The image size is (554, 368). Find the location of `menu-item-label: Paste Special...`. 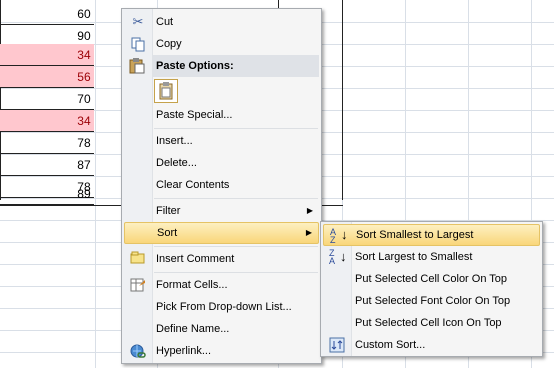

menu-item-label: Paste Special... is located at coordinates (194, 115).